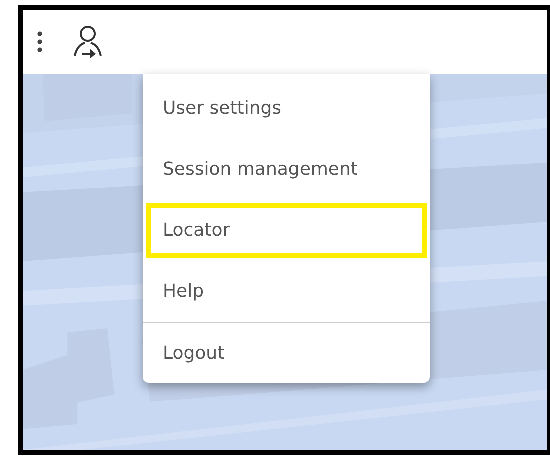  I want to click on menu-item: Locator, so click(286, 230).